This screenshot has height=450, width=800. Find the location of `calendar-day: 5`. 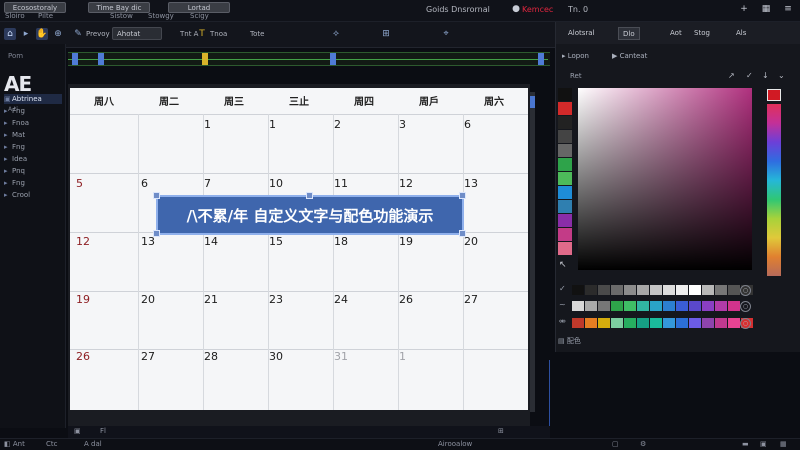

calendar-day: 5 is located at coordinates (79, 183).